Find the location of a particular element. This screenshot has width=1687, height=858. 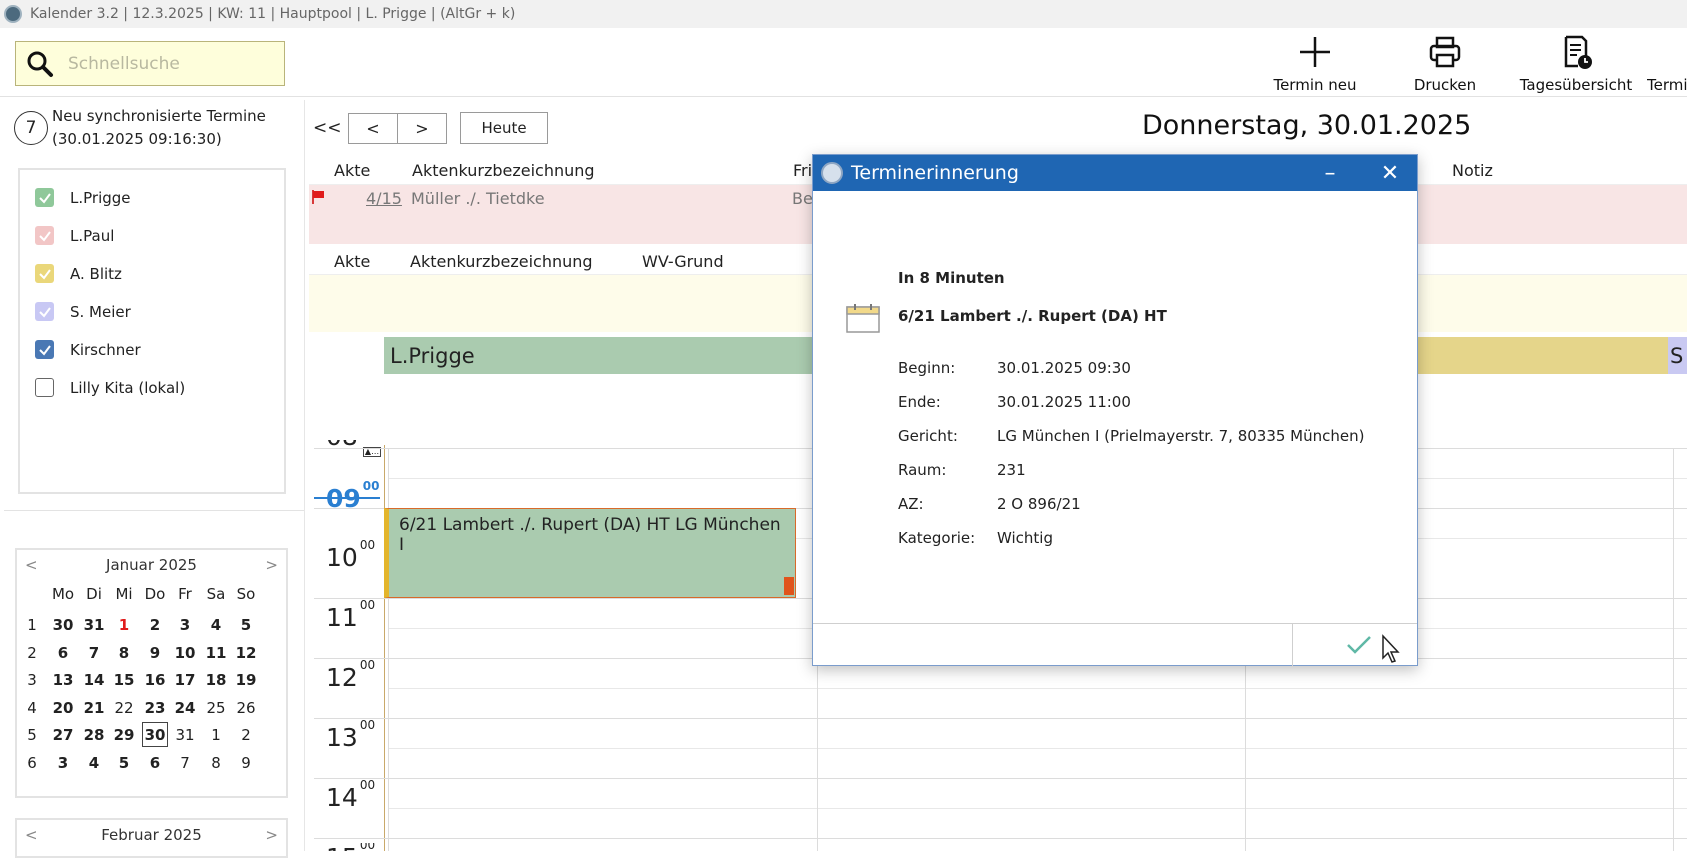

dialog-titlebar: Terminerinnerung – ✕ is located at coordinates (1115, 173).